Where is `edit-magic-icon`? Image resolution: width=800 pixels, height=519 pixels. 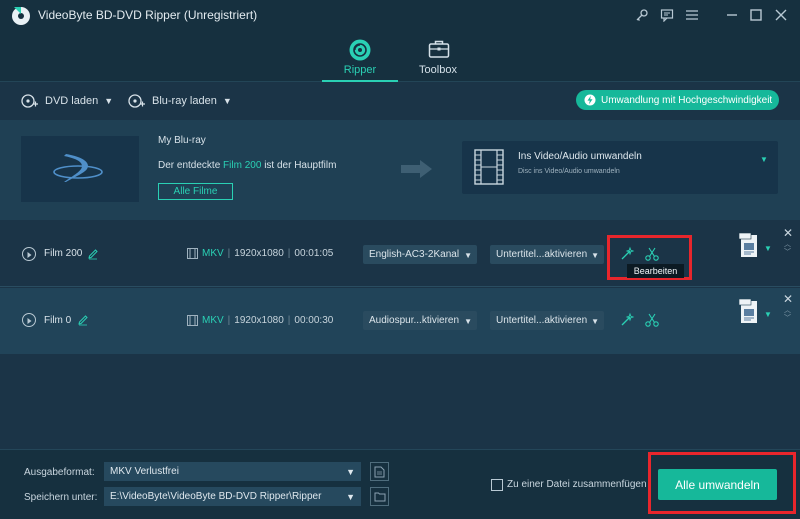 edit-magic-icon is located at coordinates (627, 320).